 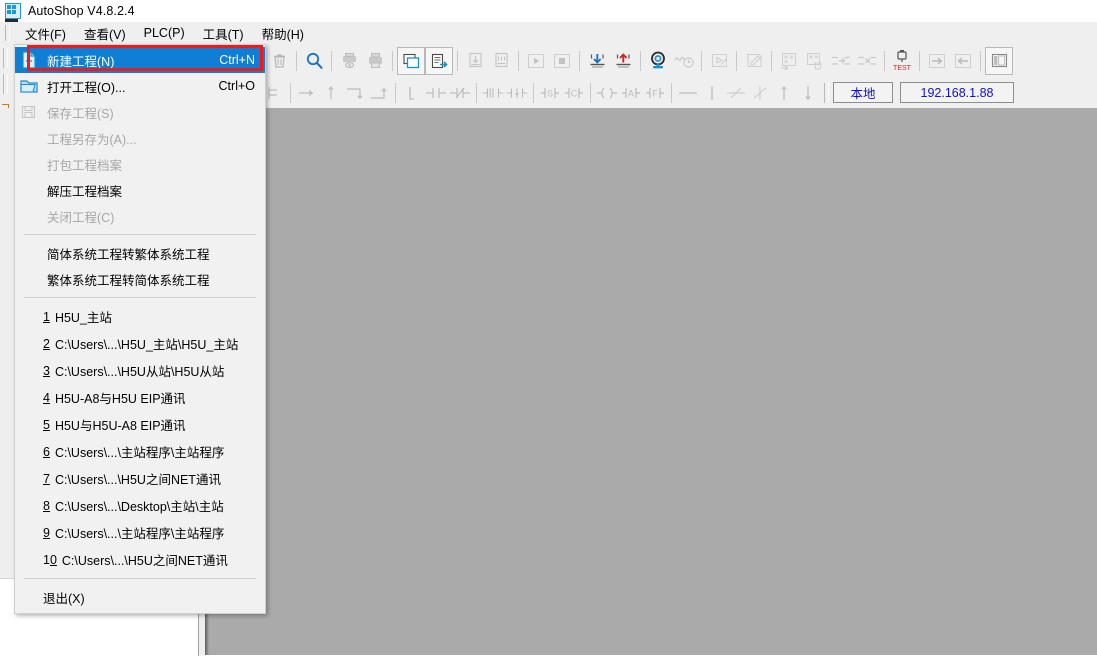 What do you see at coordinates (658, 61) in the screenshot?
I see `monitor-icon` at bounding box center [658, 61].